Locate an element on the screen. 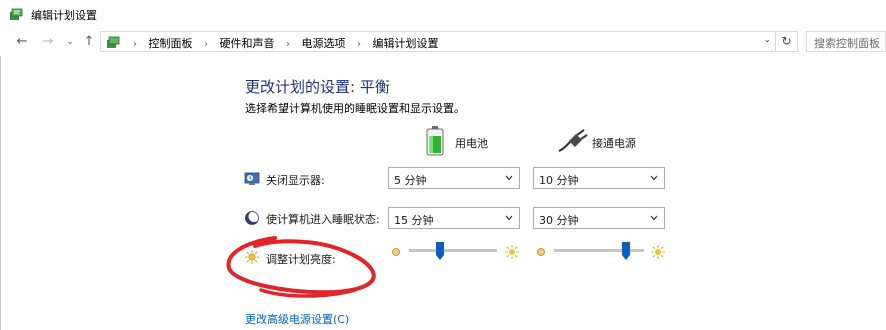 The height and width of the screenshot is (330, 886). window-title: 编辑计划设置 is located at coordinates (64, 15).